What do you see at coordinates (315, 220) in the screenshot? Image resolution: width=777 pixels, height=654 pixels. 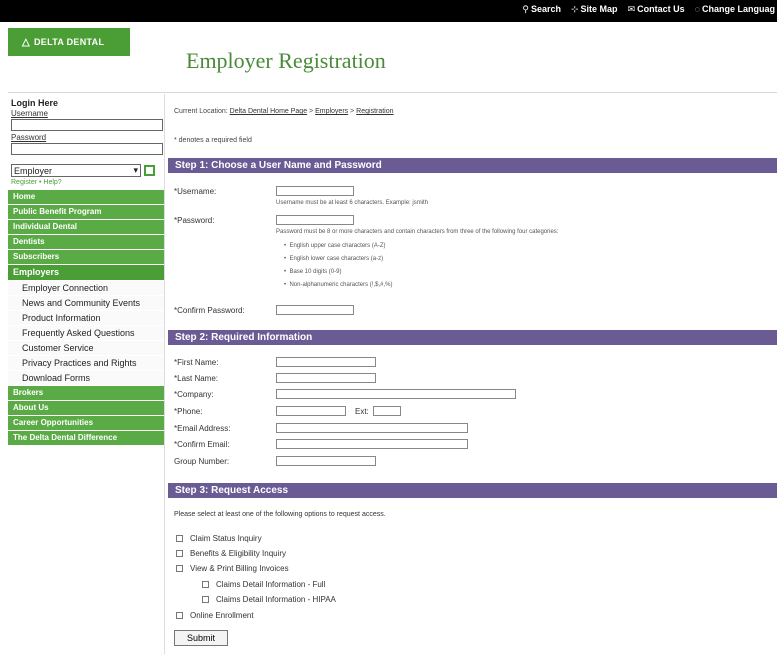 I see `password-input` at bounding box center [315, 220].